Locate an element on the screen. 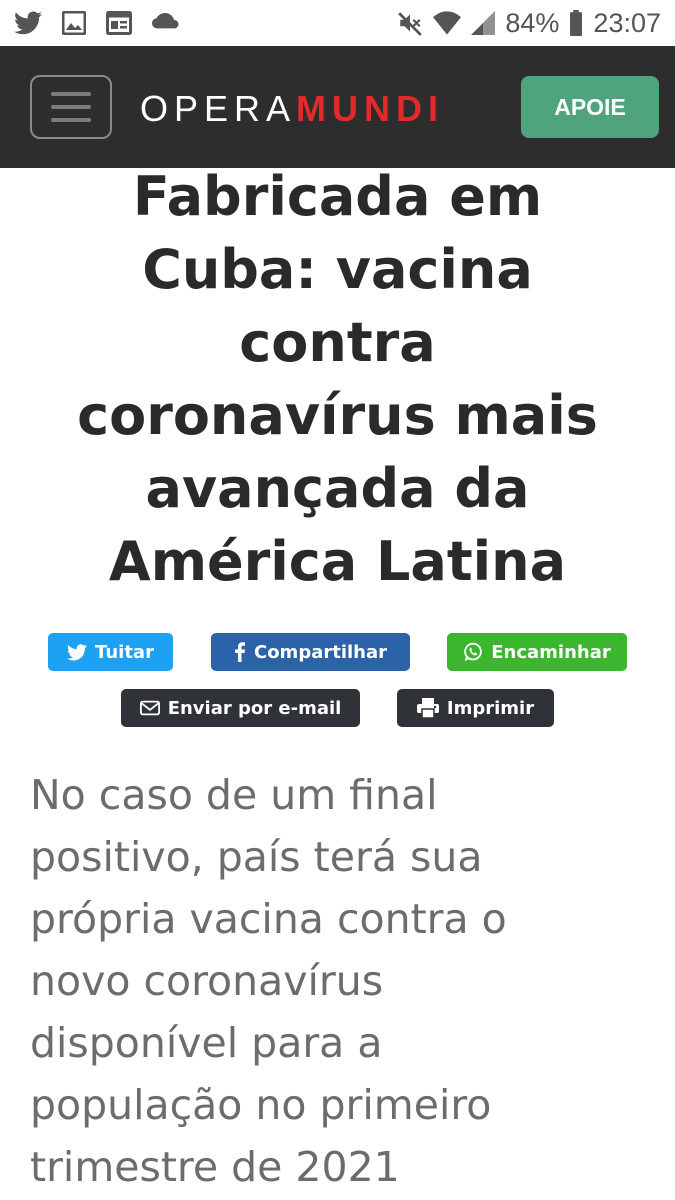 The height and width of the screenshot is (1200, 675). system-status: 84% 23:07 is located at coordinates (529, 23).